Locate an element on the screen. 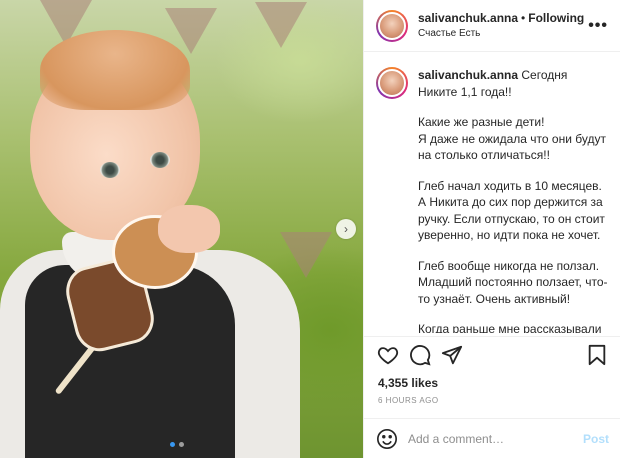  paper-plane-icon is located at coordinates (452, 355).